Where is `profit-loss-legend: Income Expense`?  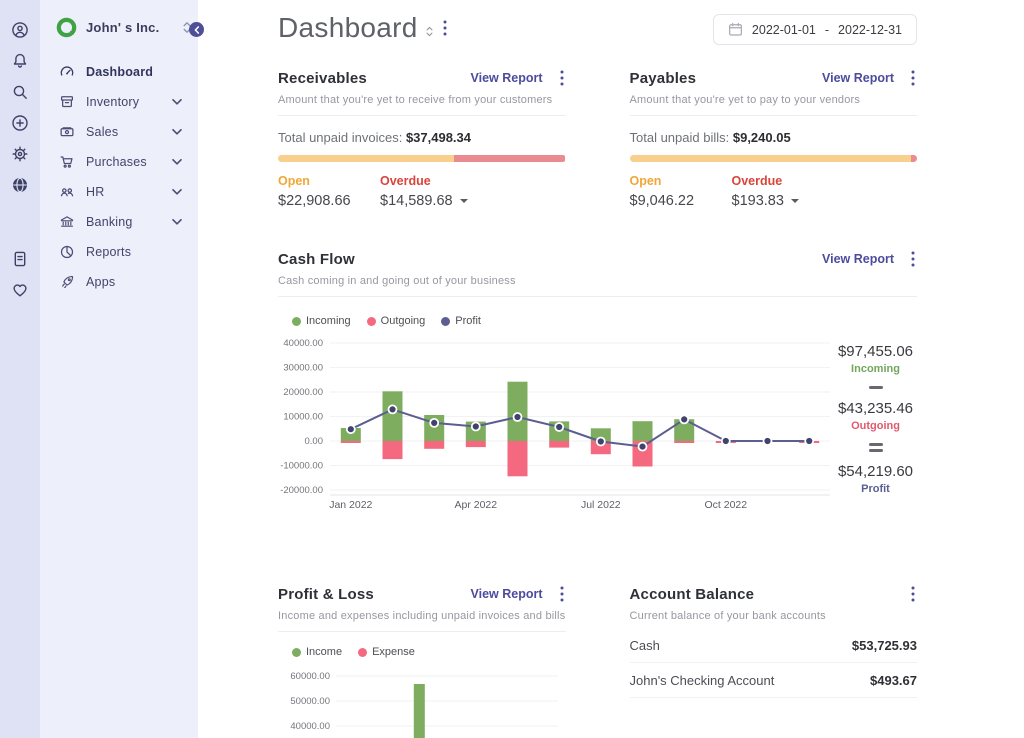
profit-loss-legend: Income Expense is located at coordinates (429, 652).